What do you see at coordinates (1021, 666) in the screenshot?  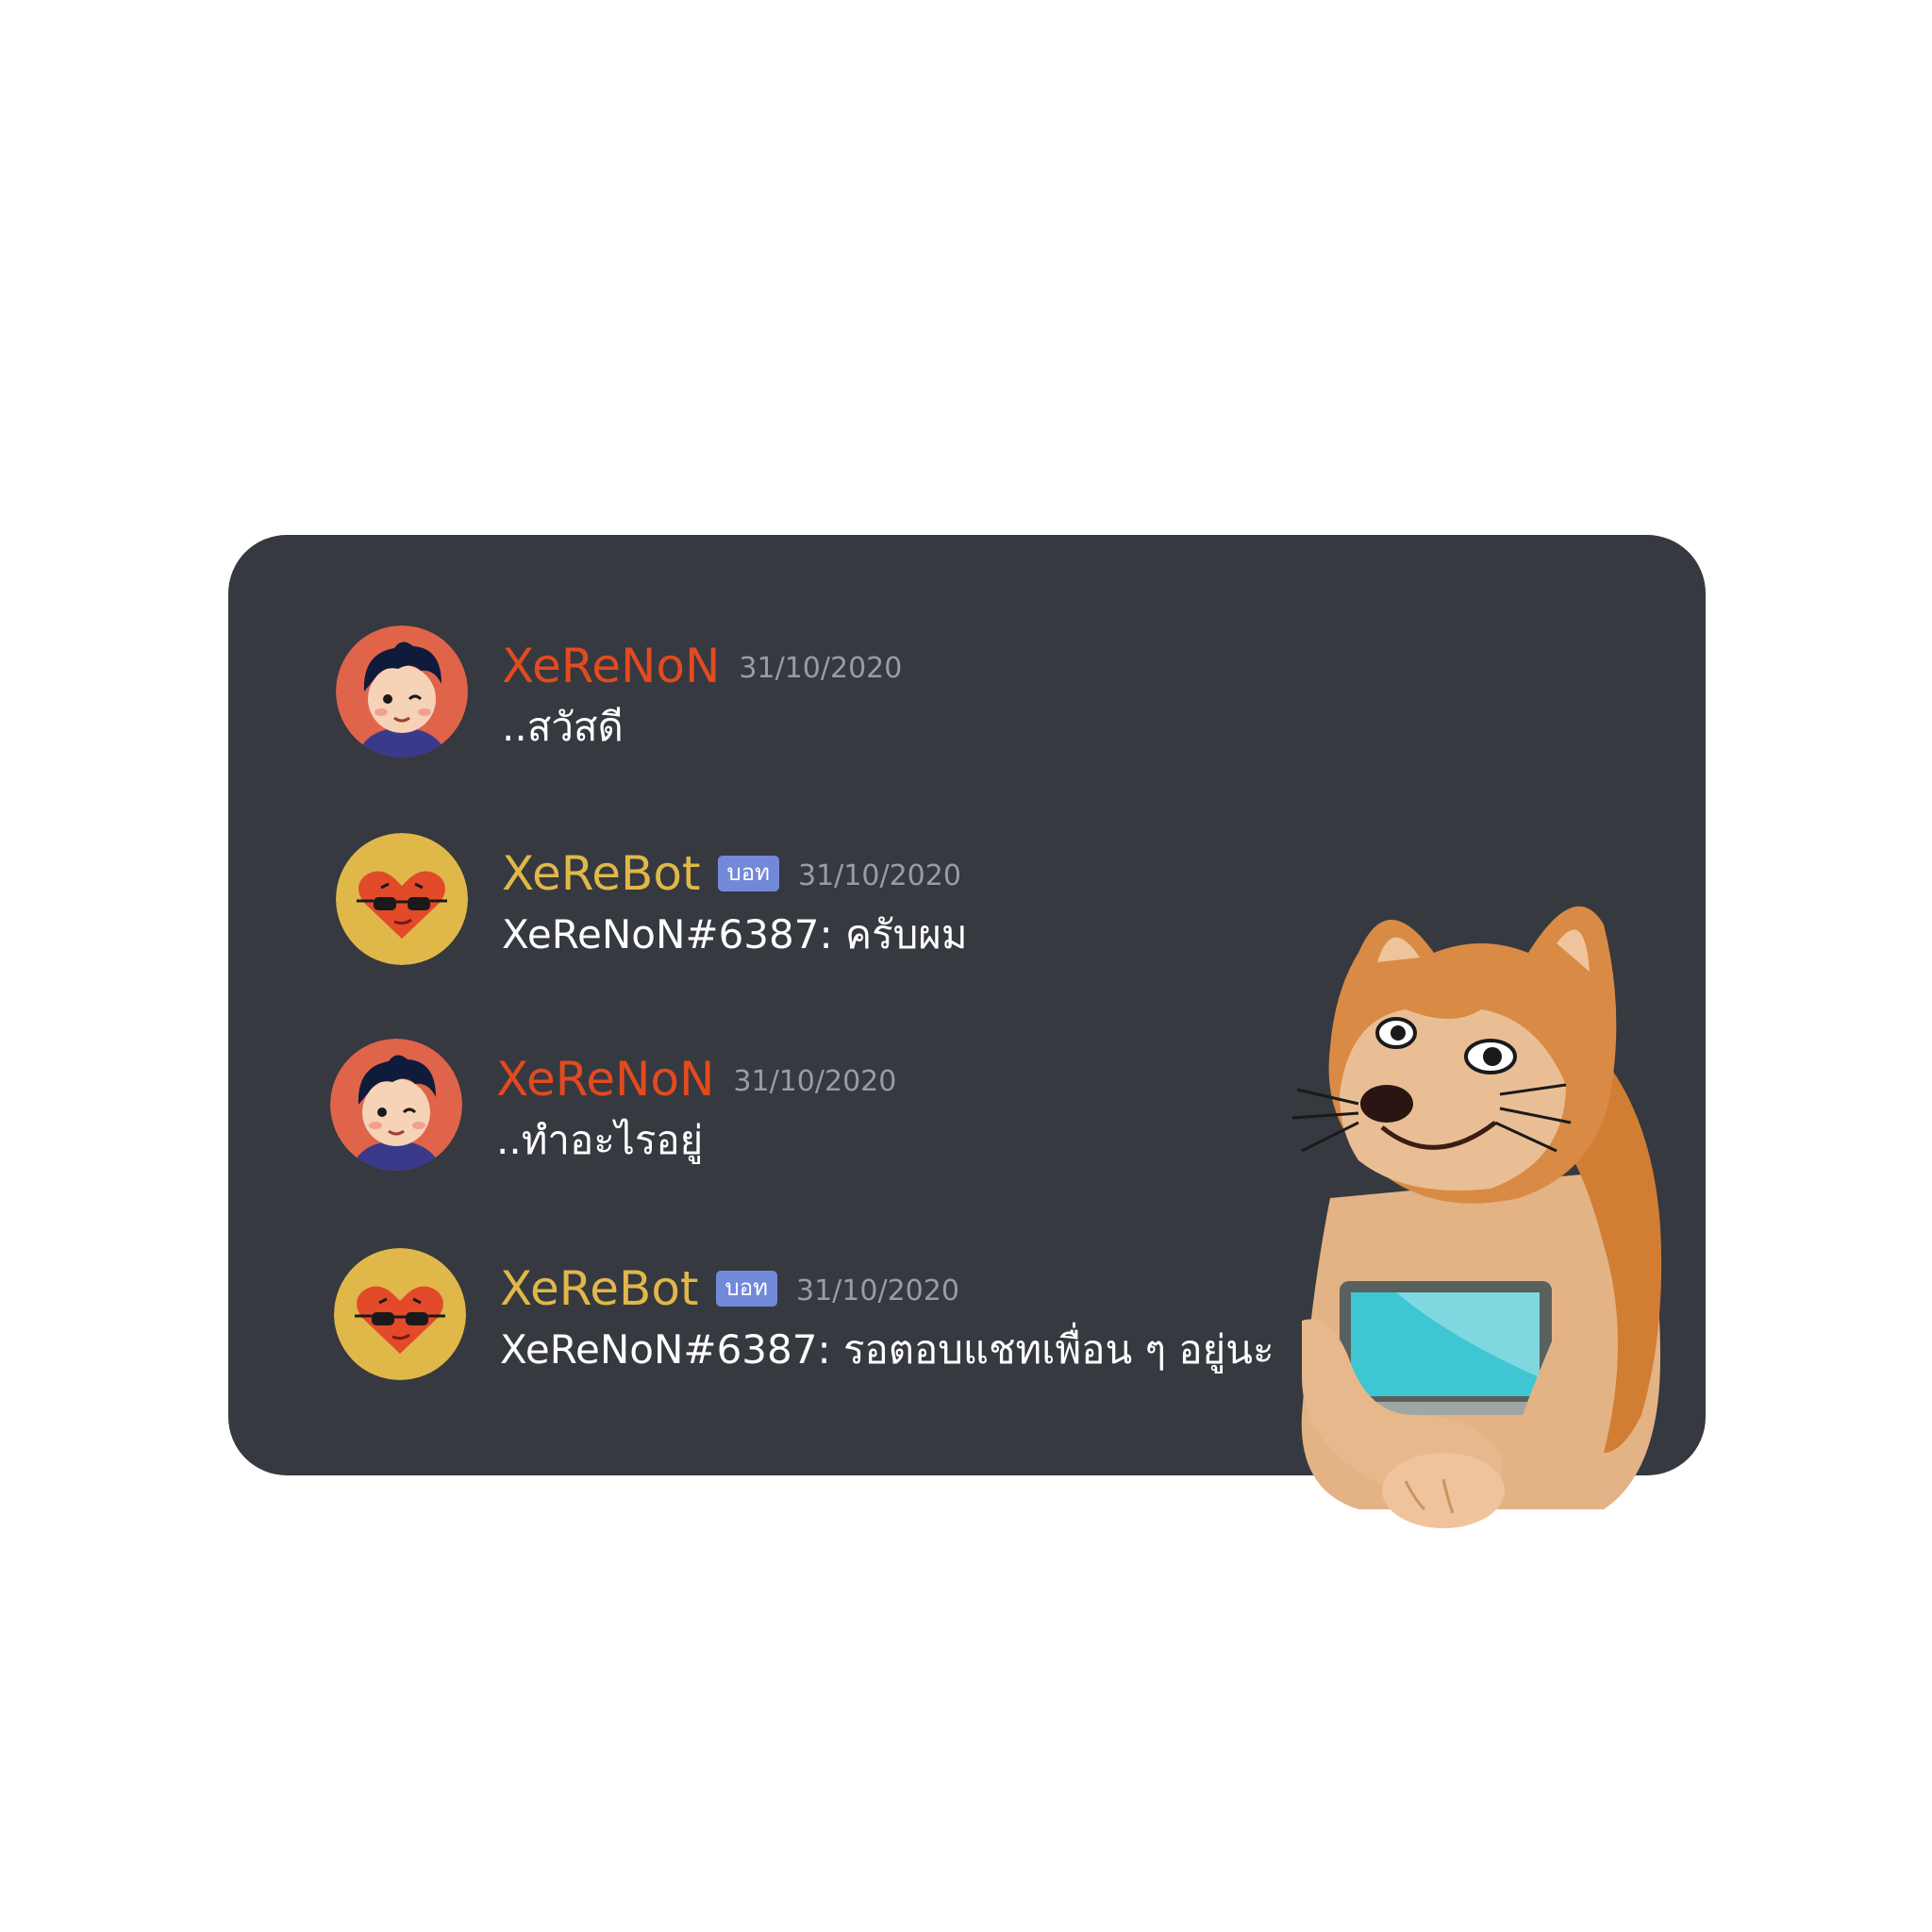 I see `message-header: XeReNoN 31/10/2020` at bounding box center [1021, 666].